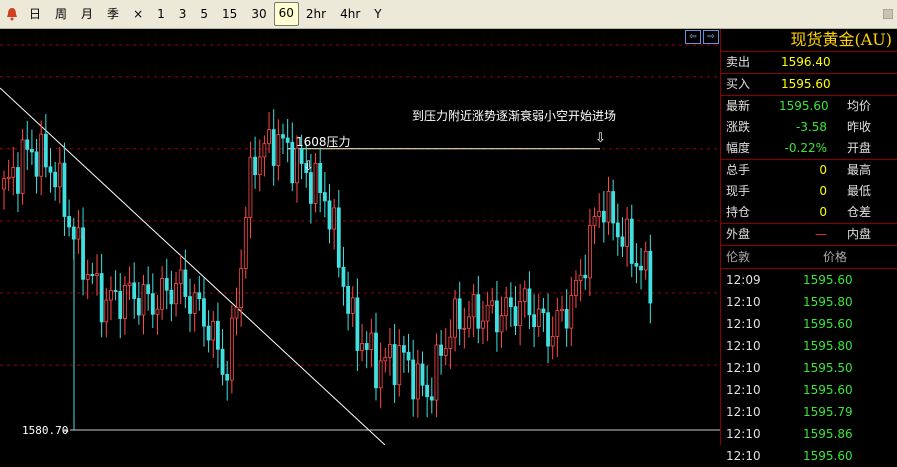  What do you see at coordinates (859, 191) in the screenshot?
I see `quote-right-label: 最低` at bounding box center [859, 191].